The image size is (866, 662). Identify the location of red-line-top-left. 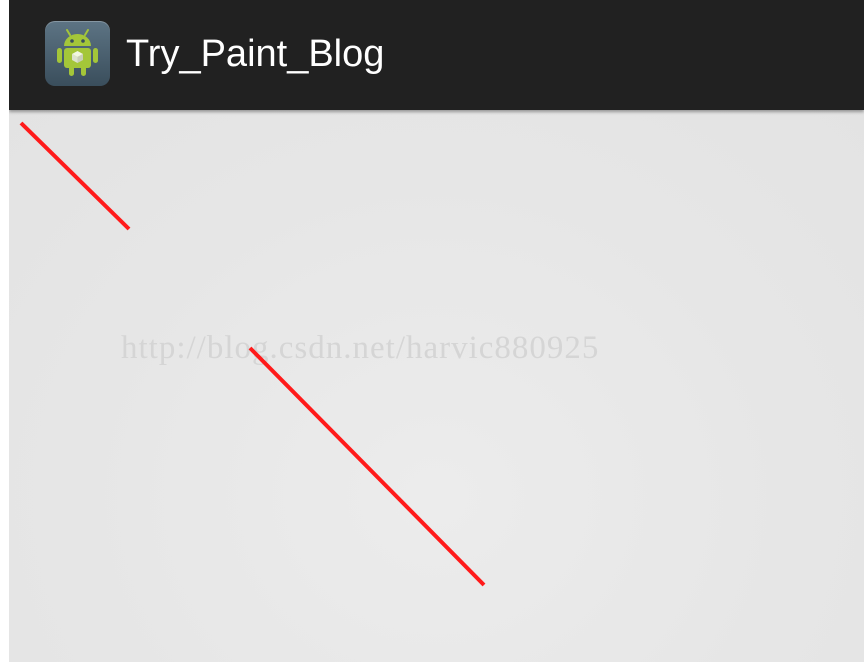
(75, 176).